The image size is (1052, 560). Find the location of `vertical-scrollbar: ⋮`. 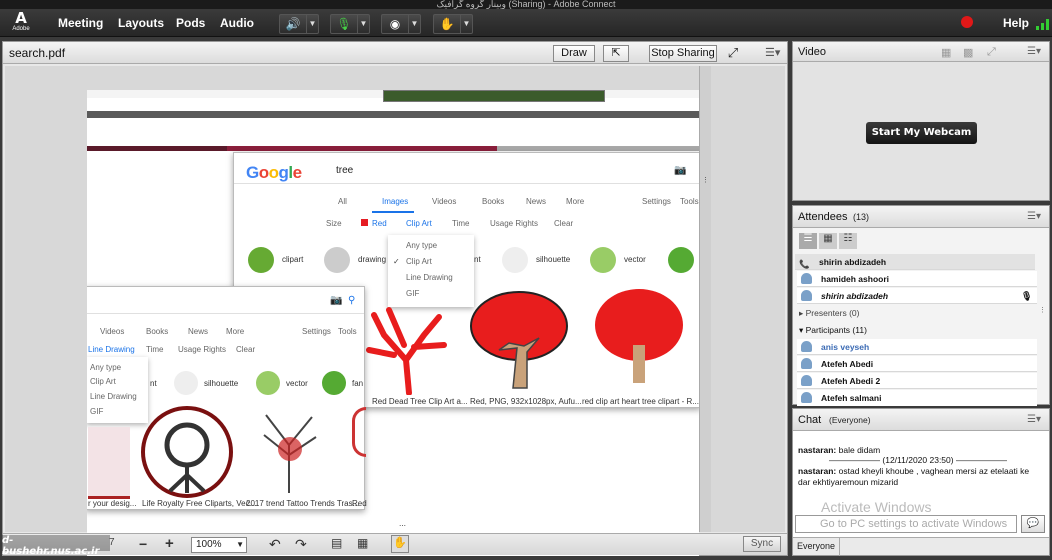

vertical-scrollbar: ⋮ is located at coordinates (705, 299).